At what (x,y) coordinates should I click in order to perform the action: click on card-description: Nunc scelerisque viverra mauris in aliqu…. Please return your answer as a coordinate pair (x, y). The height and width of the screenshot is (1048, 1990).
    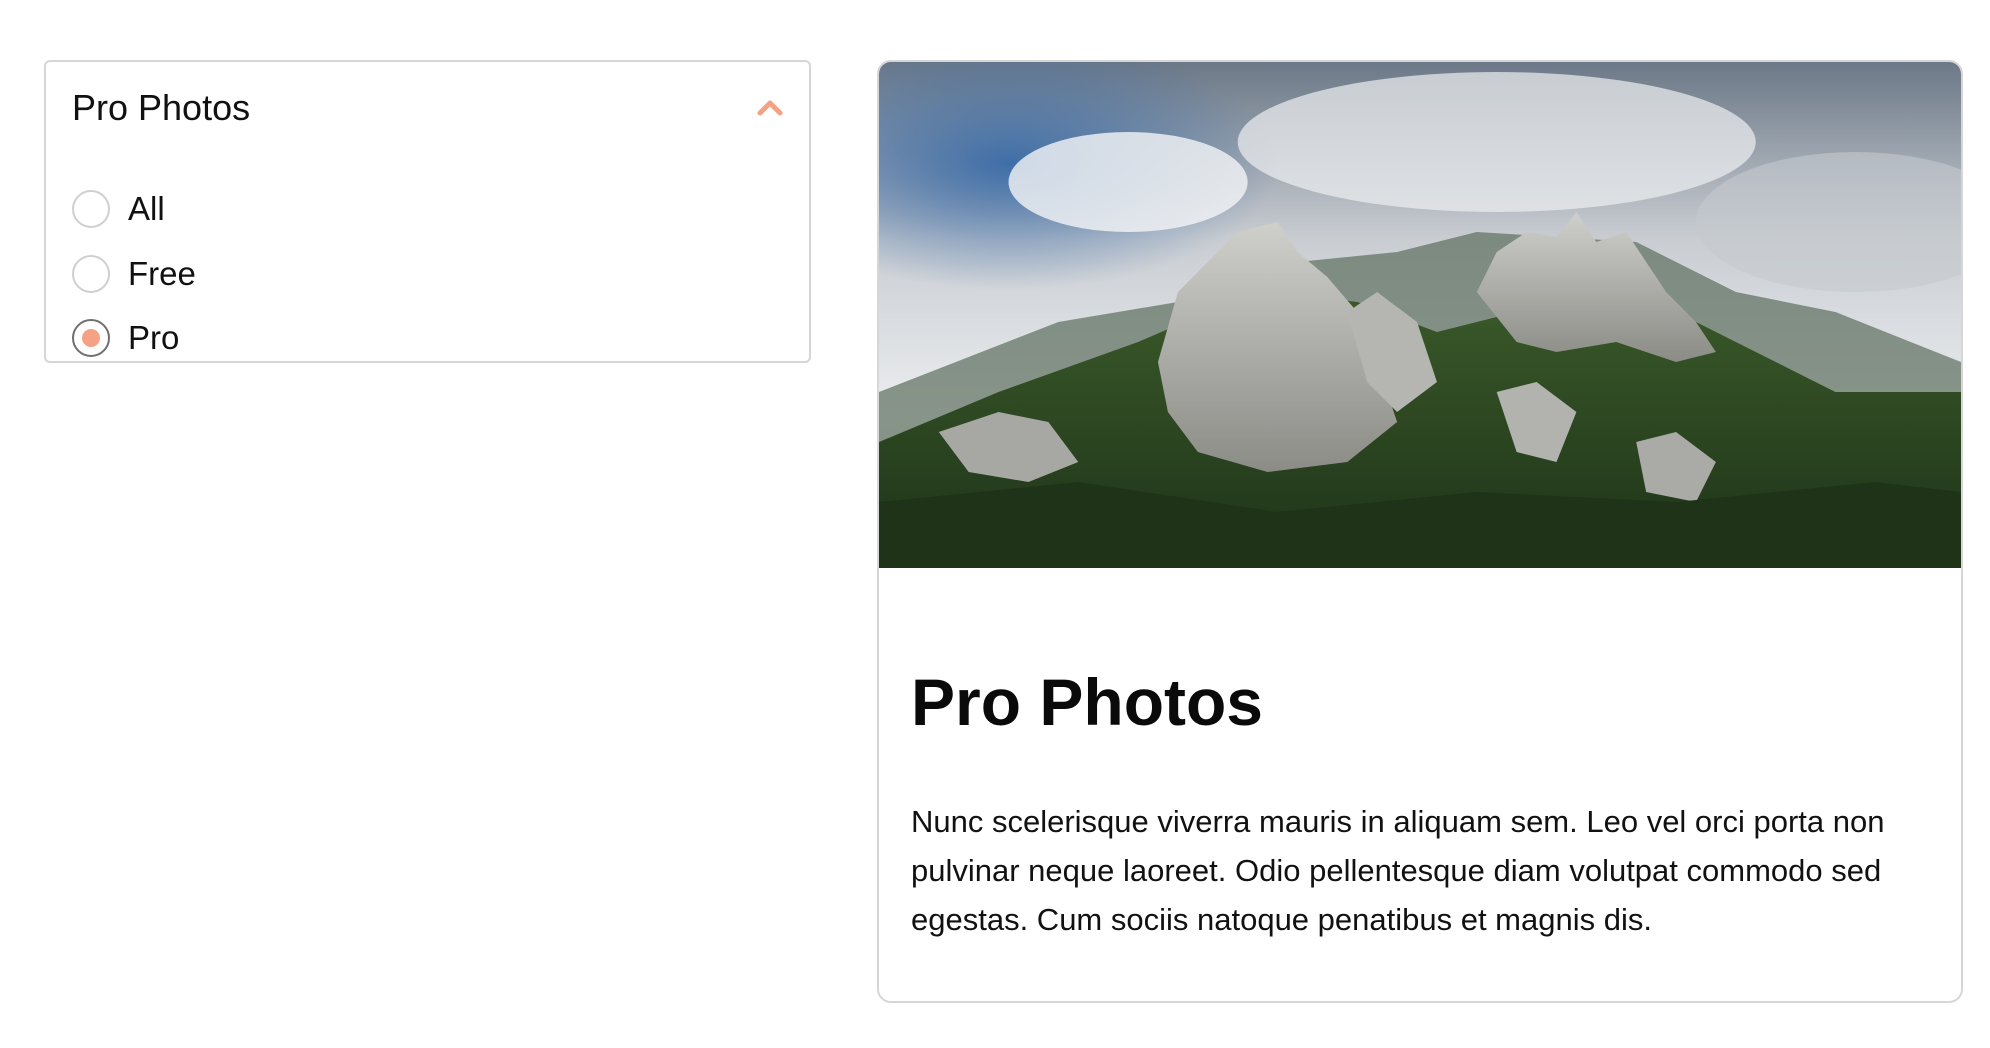
    Looking at the image, I should click on (1398, 870).